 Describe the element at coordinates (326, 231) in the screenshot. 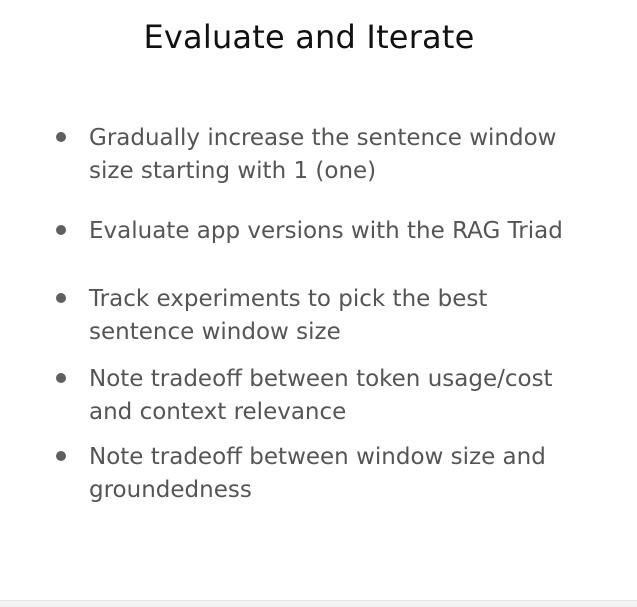

I see `bullet-text: Evaluate app versions with the RAG Triad` at that location.